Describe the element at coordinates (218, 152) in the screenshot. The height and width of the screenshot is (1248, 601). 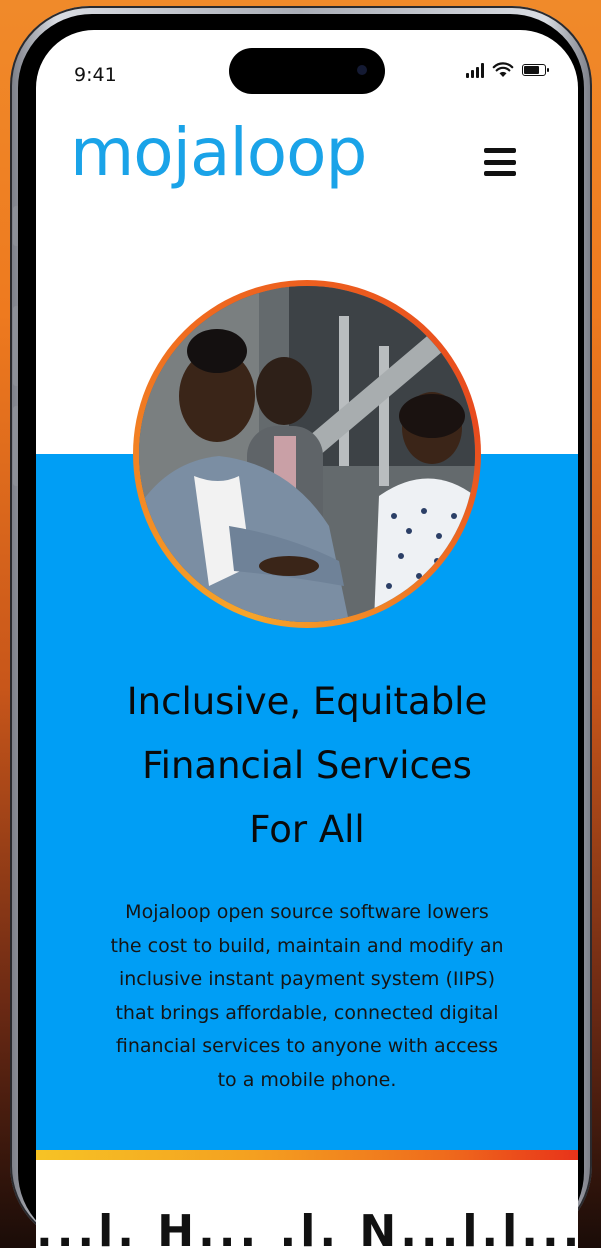
I see `mojaloop-logo: mojaloop` at that location.